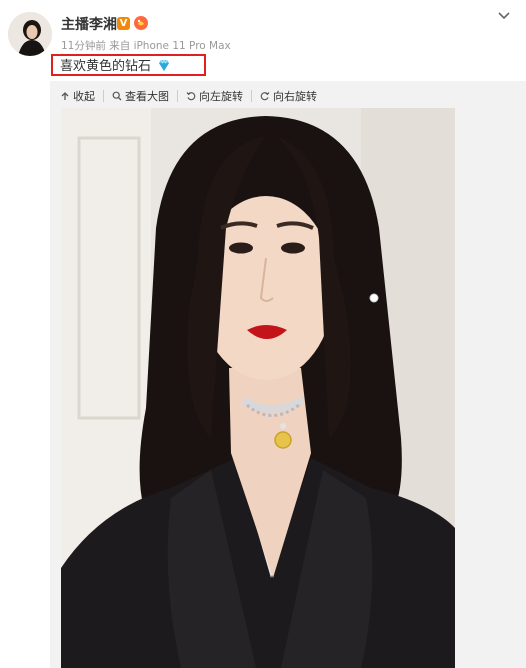 Image resolution: width=526 pixels, height=668 pixels. Describe the element at coordinates (128, 65) in the screenshot. I see `highlight-annotation` at that location.